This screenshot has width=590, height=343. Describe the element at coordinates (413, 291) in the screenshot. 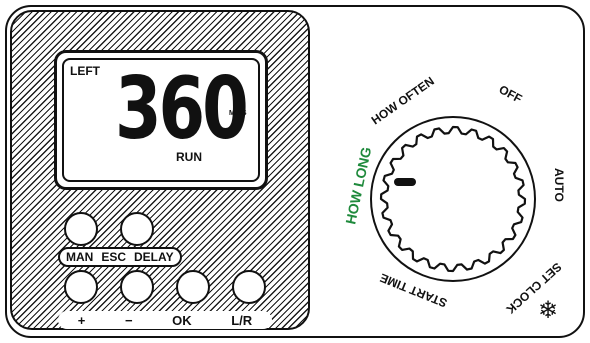

I see `dial-label-start-time: START TIME` at that location.